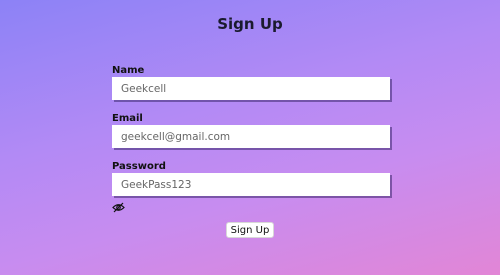 The image size is (500, 275). What do you see at coordinates (250, 24) in the screenshot?
I see `page-title: Sign Up` at bounding box center [250, 24].